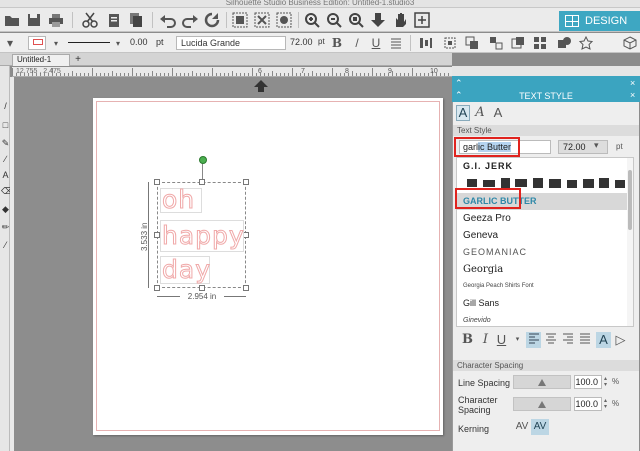 The width and height of the screenshot is (640, 451). Describe the element at coordinates (586, 43) in the screenshot. I see `star-icon` at that location.